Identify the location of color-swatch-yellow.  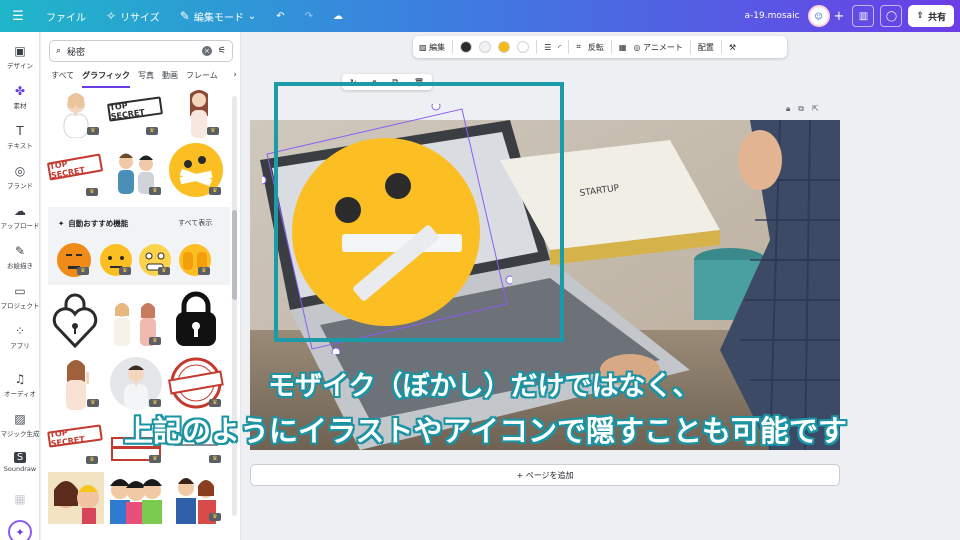
(504, 47).